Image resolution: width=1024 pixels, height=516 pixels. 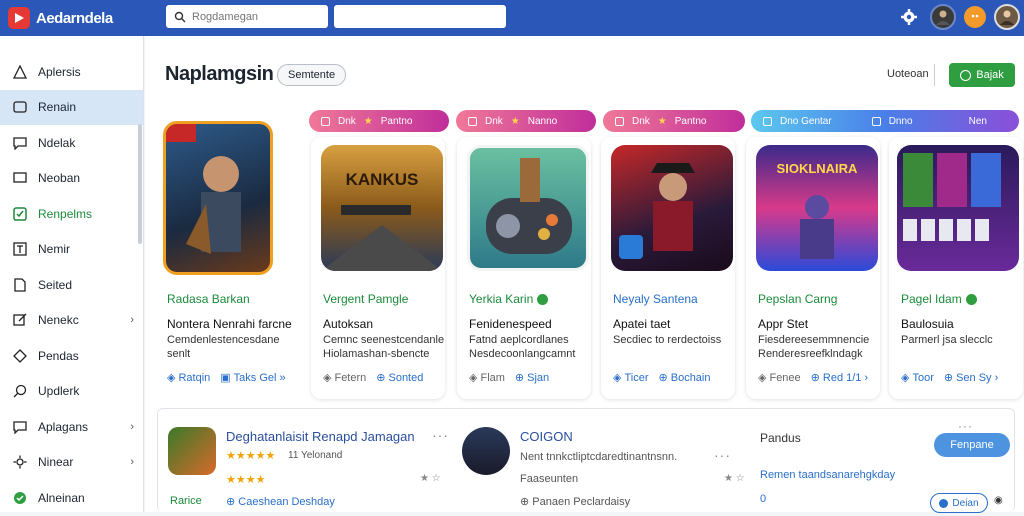 I want to click on pill-label: Dnk, so click(x=347, y=121).